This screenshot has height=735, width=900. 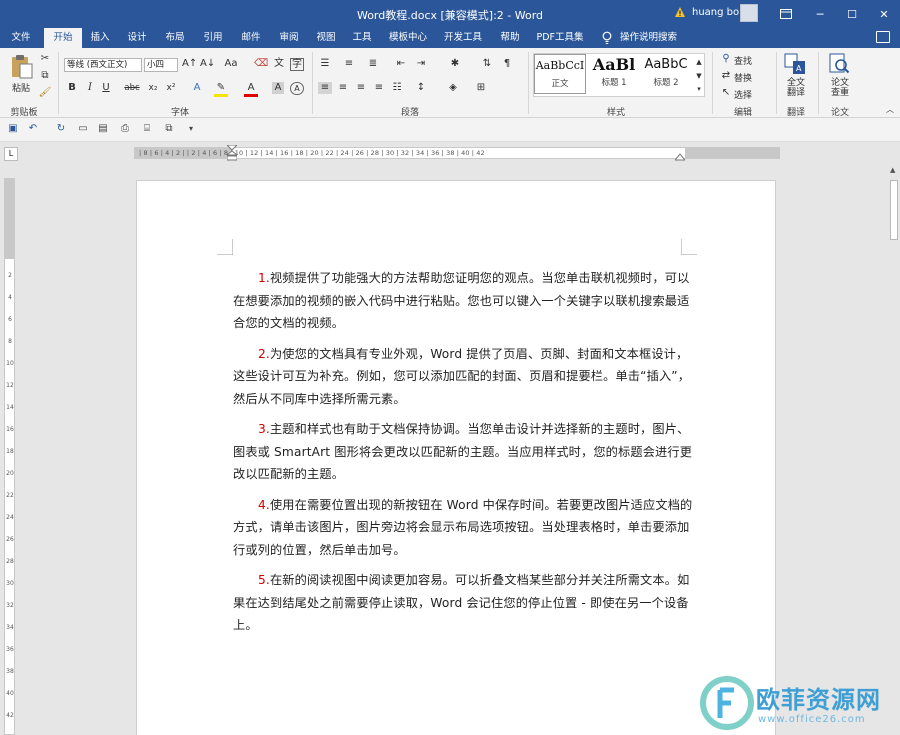 I want to click on replace-button: 替换, so click(x=743, y=77).